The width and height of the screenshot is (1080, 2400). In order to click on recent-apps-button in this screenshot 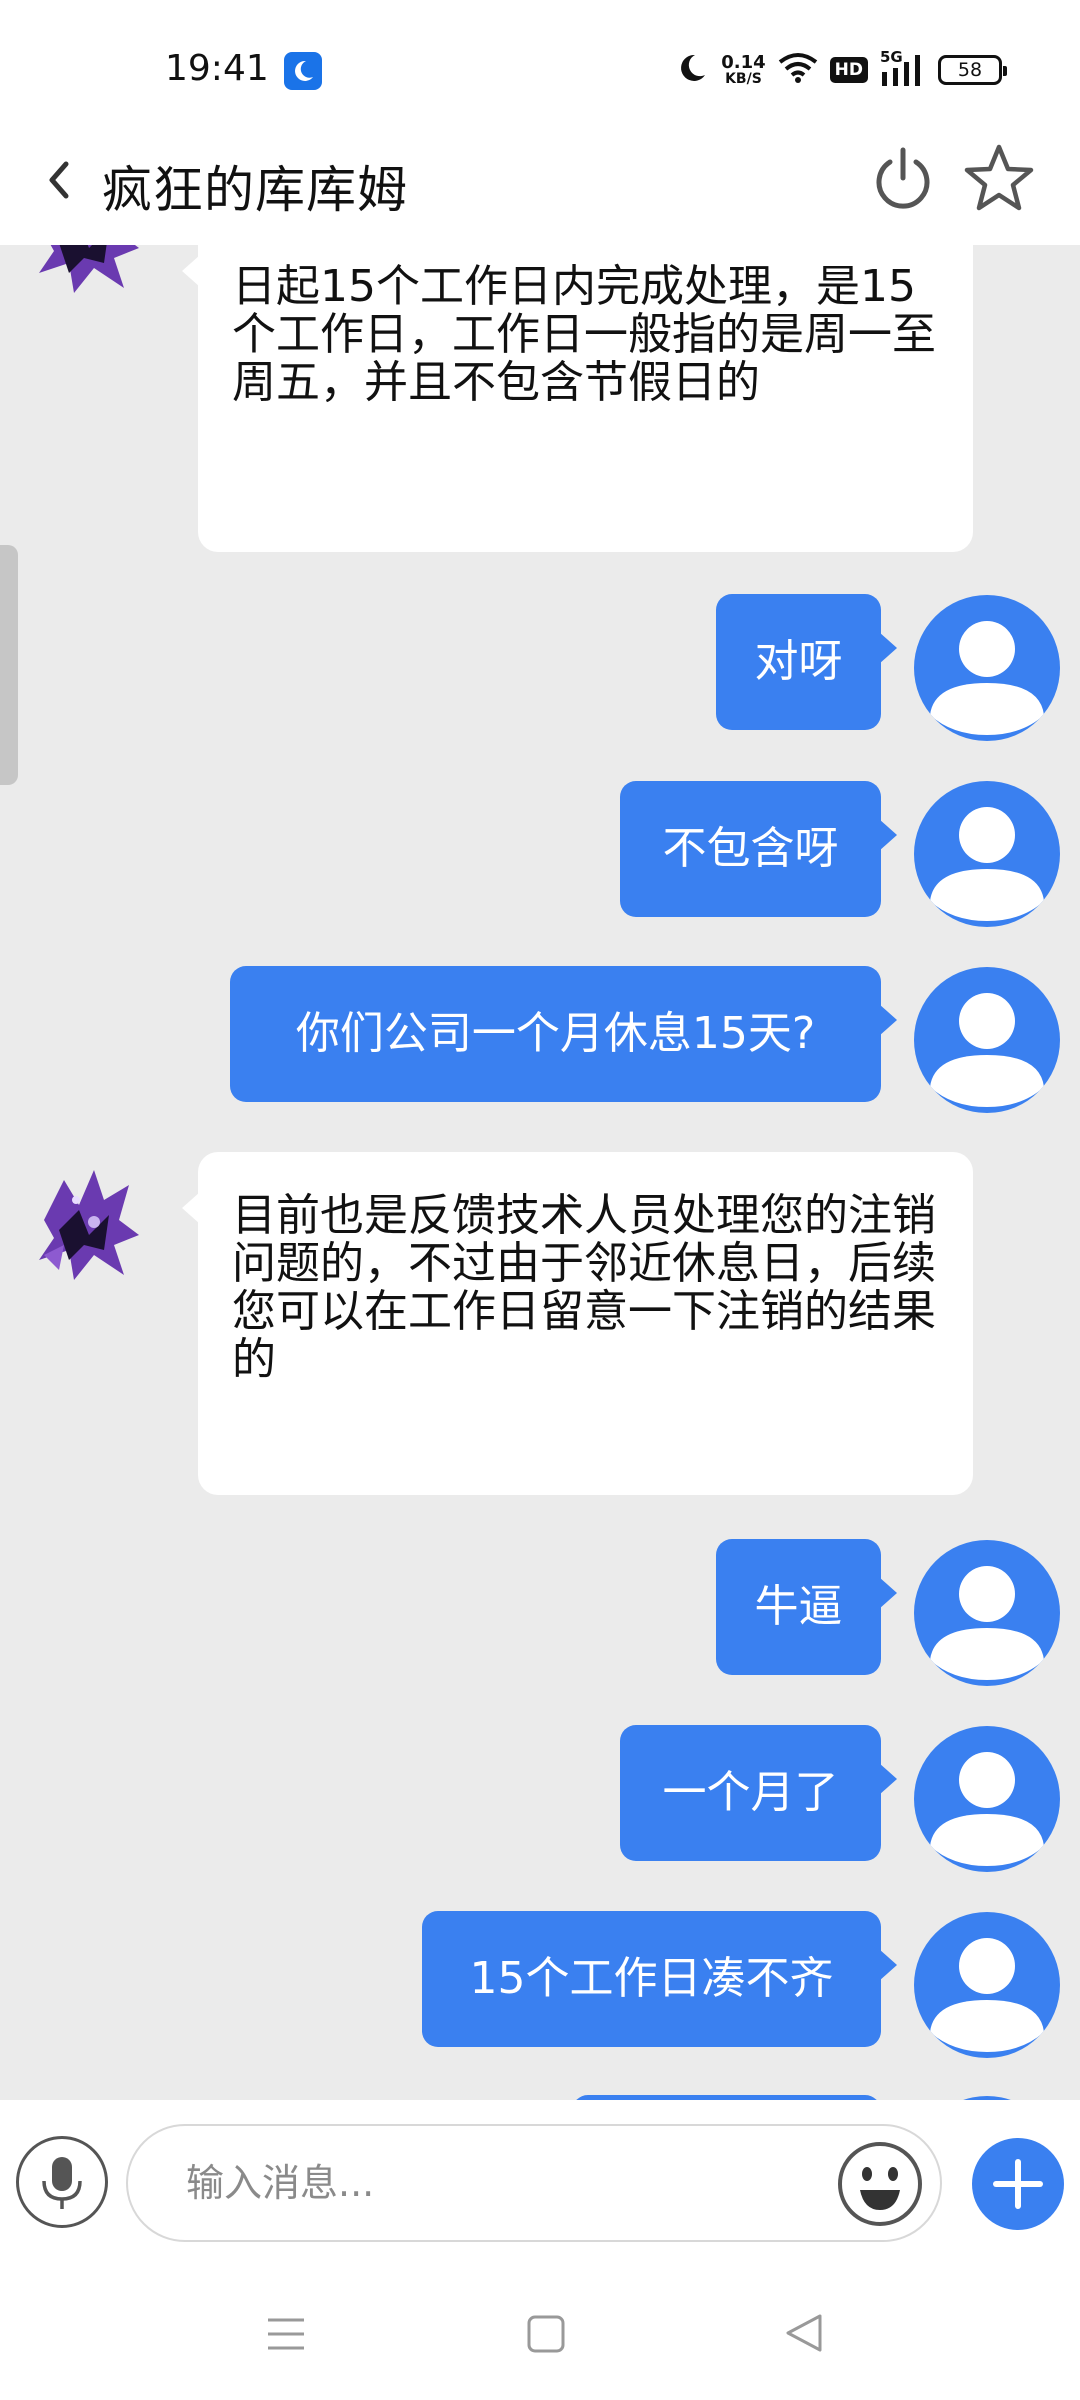, I will do `click(286, 2336)`.